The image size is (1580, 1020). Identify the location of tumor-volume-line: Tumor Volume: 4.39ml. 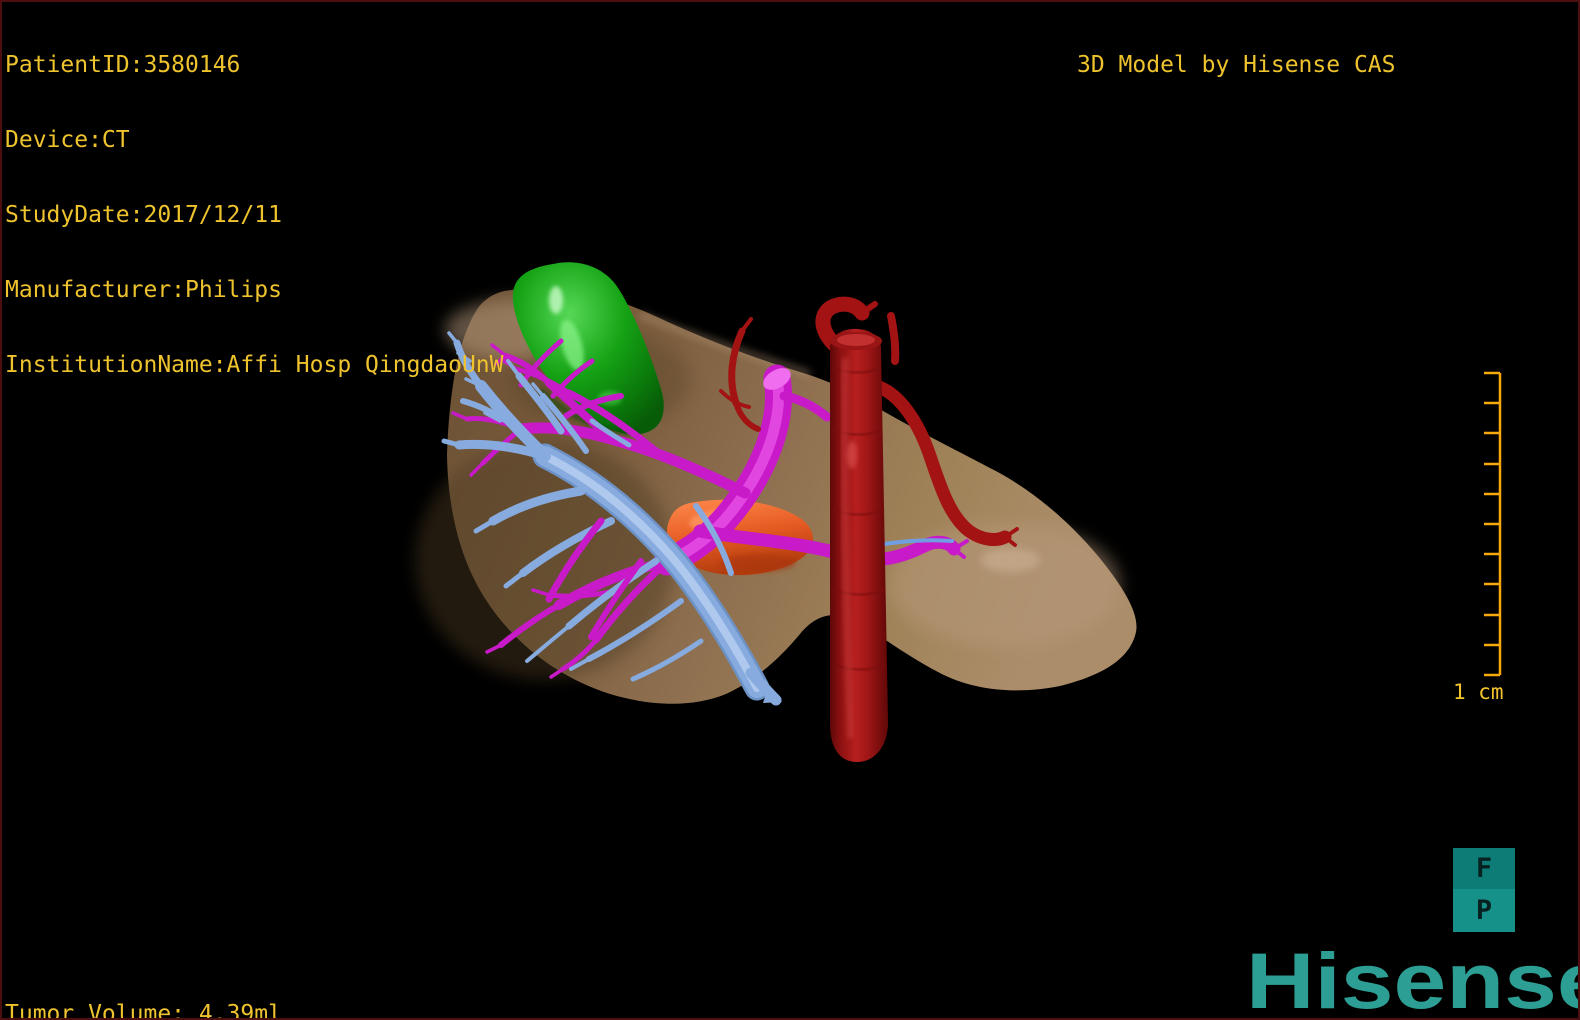
(143, 1010).